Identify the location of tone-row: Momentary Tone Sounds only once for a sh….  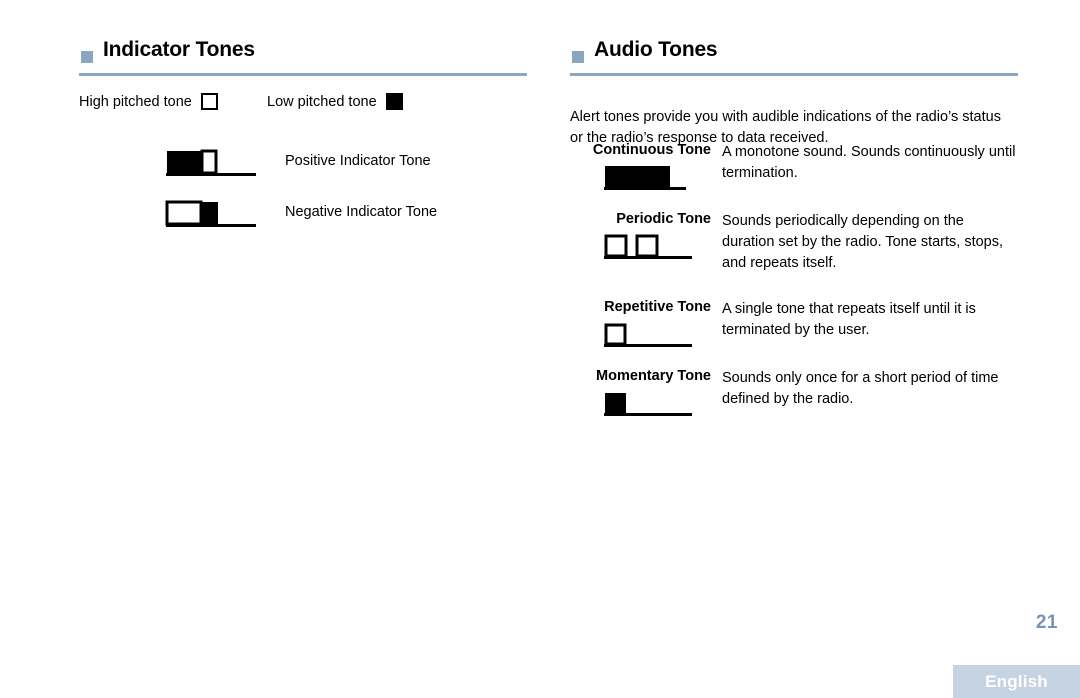
(794, 392).